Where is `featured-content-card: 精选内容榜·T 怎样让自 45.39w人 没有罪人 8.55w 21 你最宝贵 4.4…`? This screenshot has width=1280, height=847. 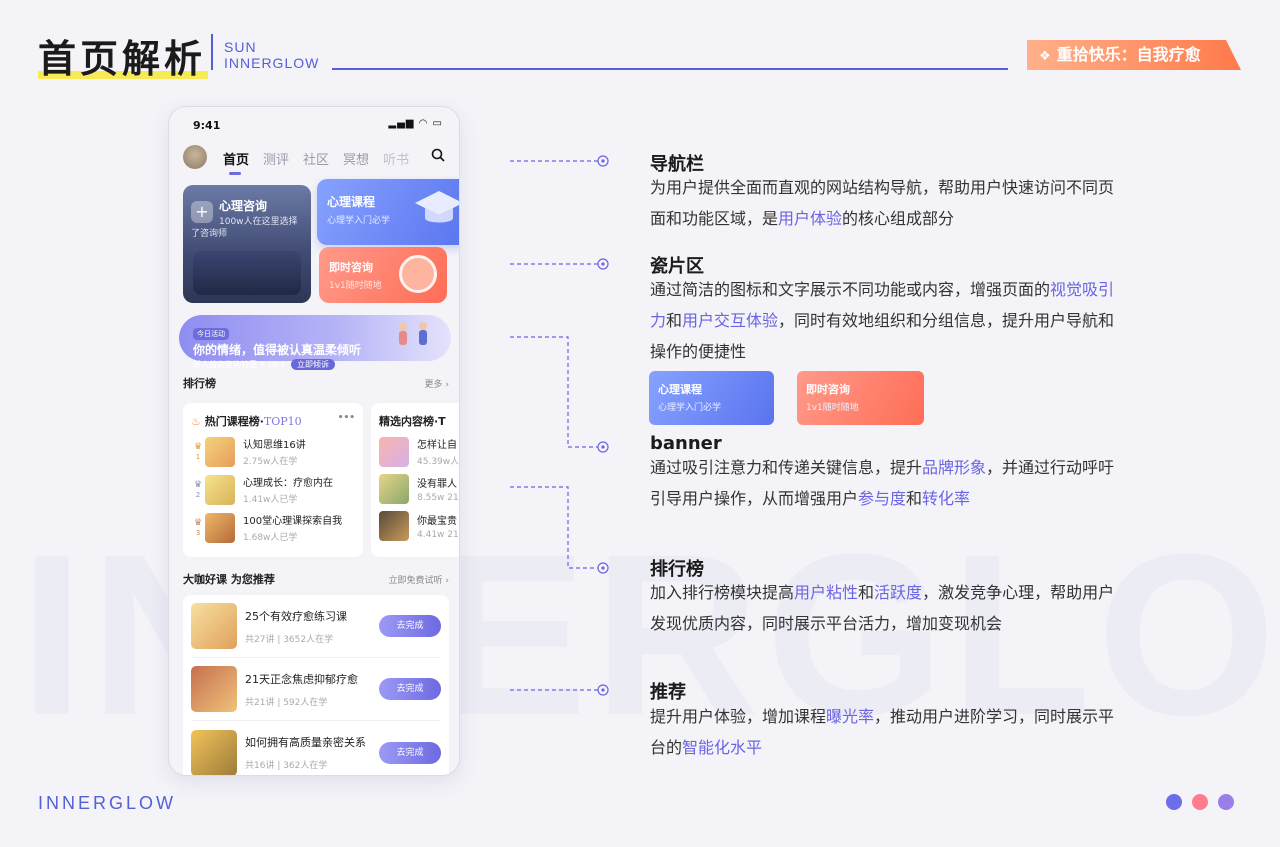 featured-content-card: 精选内容榜·T 怎样让自 45.39w人 没有罪人 8.55w 21 你最宝贵 4.4… is located at coordinates (415, 480).